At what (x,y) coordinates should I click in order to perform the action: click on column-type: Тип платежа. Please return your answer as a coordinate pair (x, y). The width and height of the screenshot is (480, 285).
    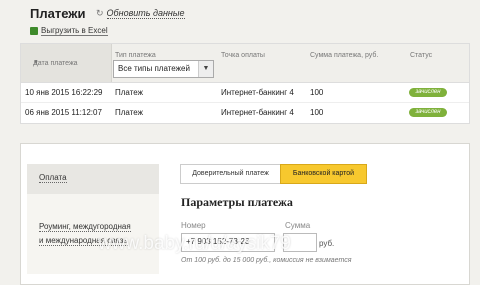
    Looking at the image, I should click on (135, 55).